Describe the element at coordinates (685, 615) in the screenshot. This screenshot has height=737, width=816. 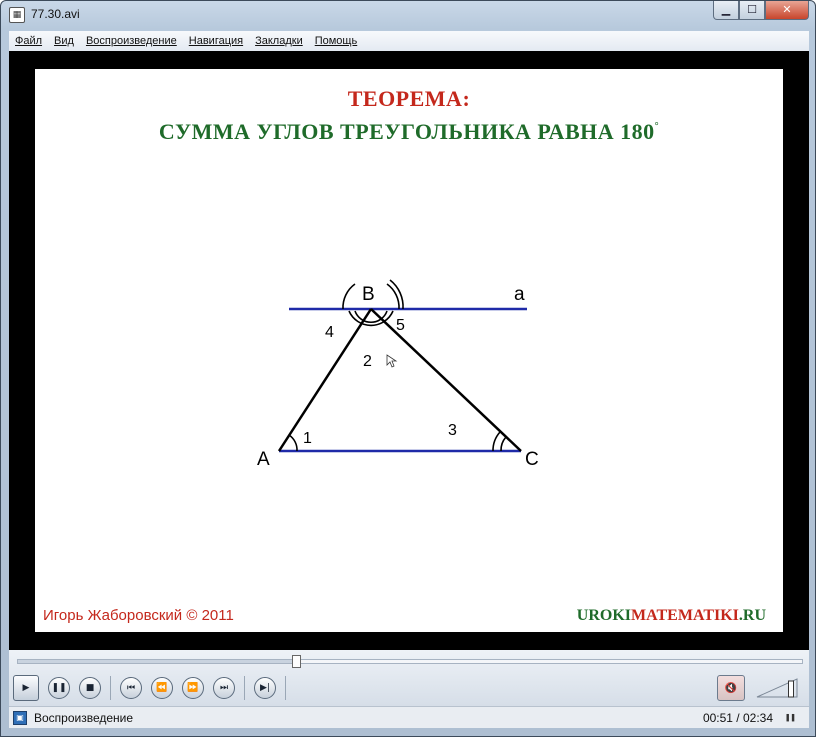
I see `site-part-2: MATEMATIKI` at that location.